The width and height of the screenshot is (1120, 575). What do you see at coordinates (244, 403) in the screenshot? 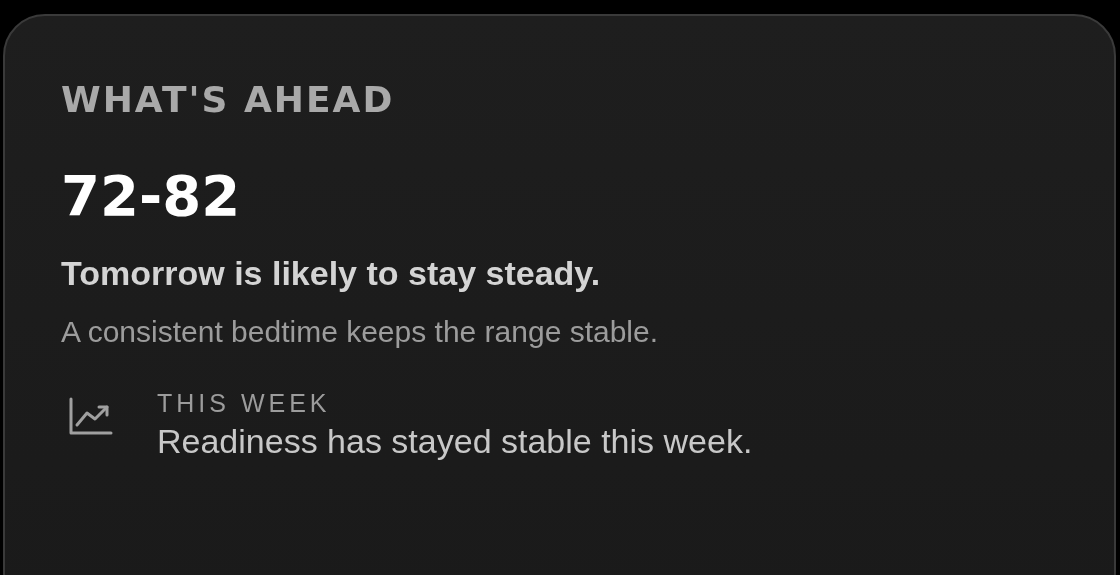
I see `insight-label: THIS WEEK` at bounding box center [244, 403].